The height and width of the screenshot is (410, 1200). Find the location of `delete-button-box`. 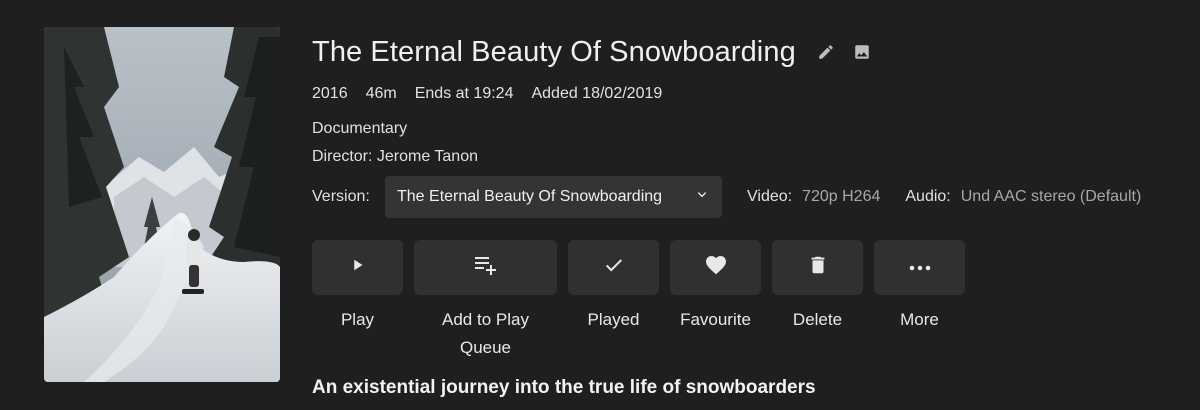

delete-button-box is located at coordinates (817, 267).